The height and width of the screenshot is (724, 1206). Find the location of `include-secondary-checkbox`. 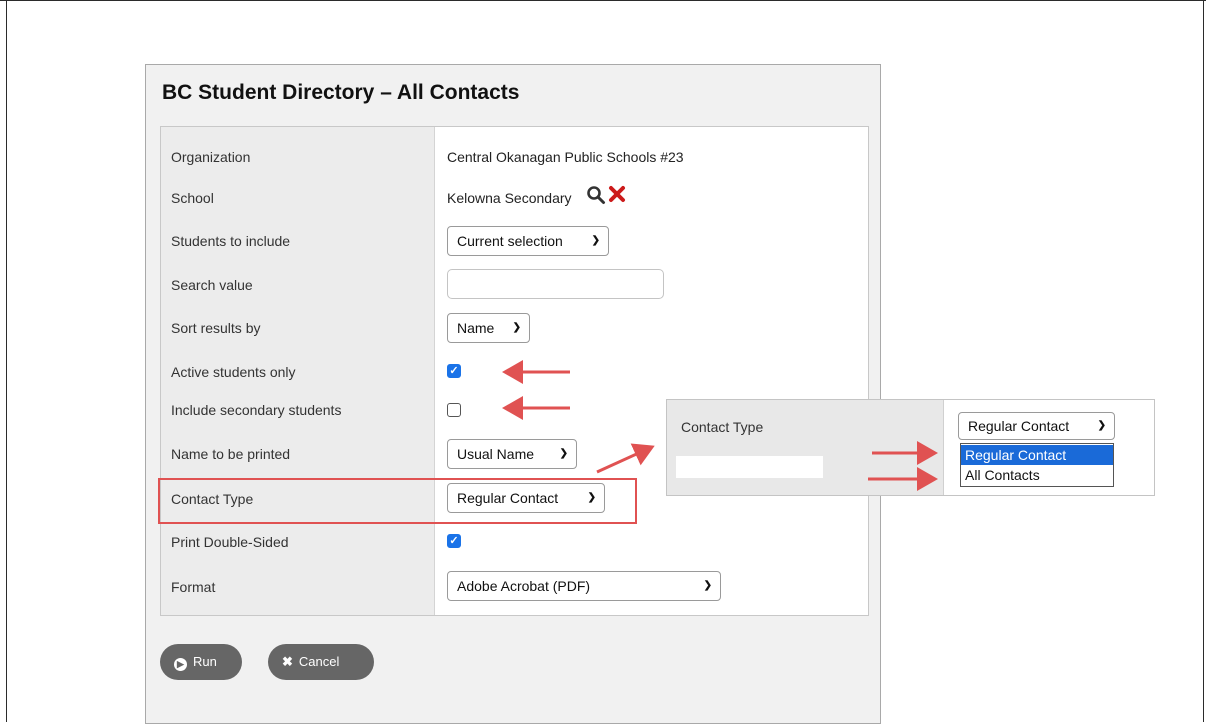

include-secondary-checkbox is located at coordinates (454, 410).